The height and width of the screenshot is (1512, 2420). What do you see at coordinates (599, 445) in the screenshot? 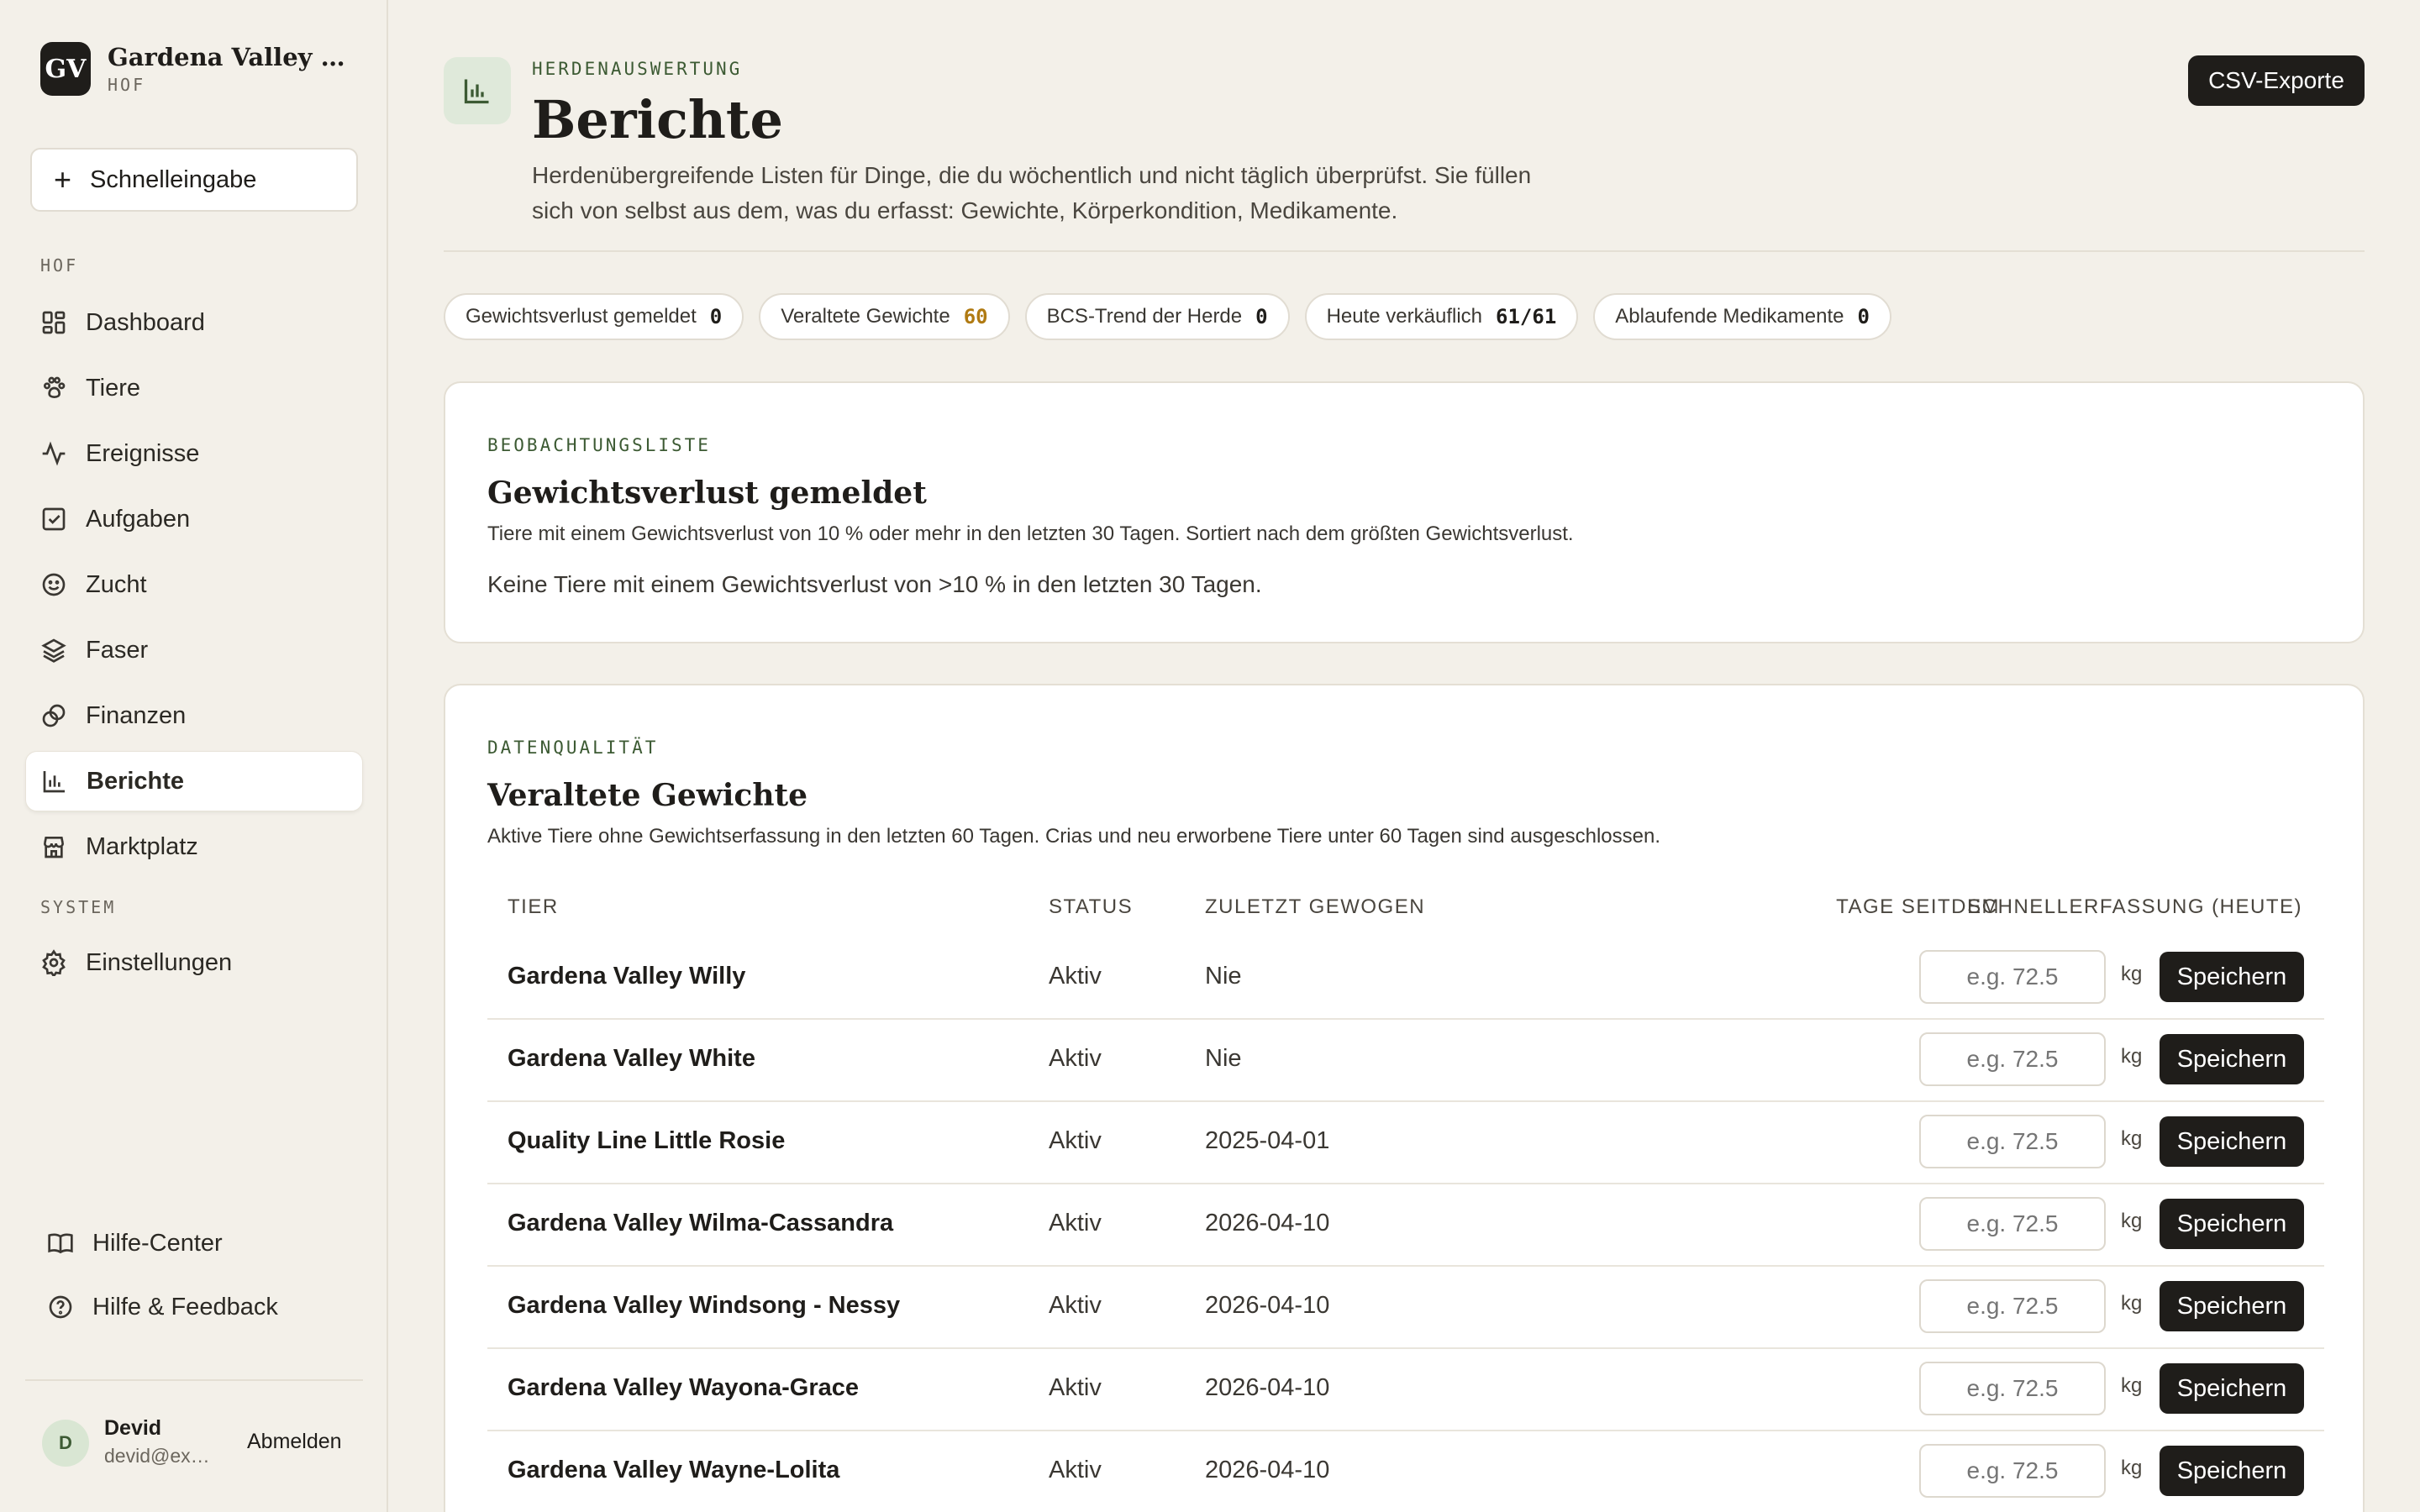
I see `card-eyebrow: BEOBACHTUNGSLISTE` at bounding box center [599, 445].